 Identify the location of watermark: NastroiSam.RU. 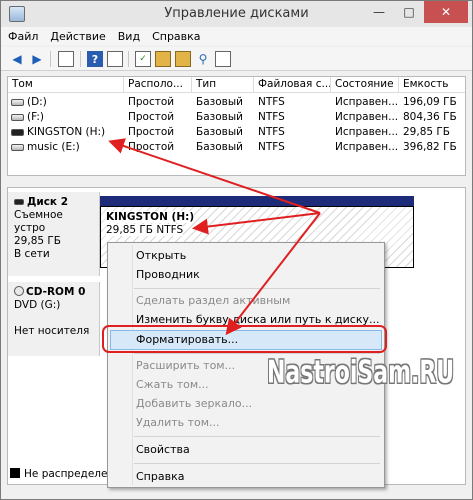
(361, 373).